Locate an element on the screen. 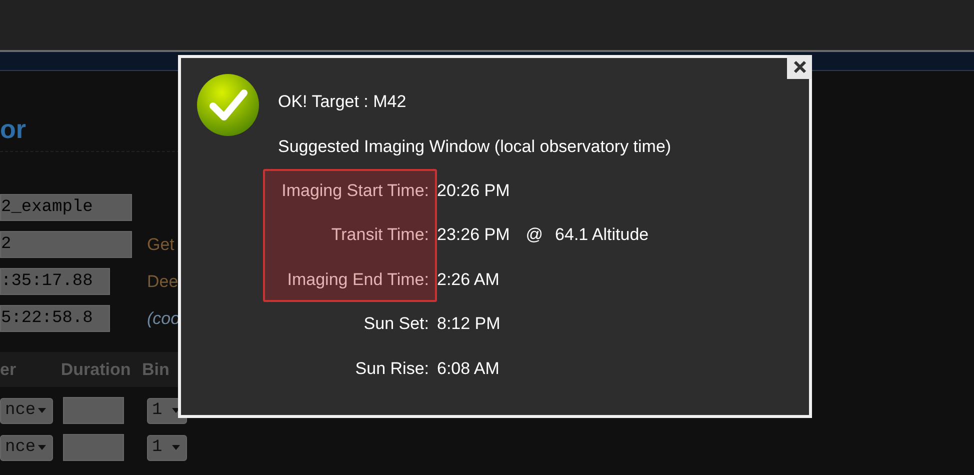 The height and width of the screenshot is (475, 974). time-value: 20:26 PM is located at coordinates (473, 191).